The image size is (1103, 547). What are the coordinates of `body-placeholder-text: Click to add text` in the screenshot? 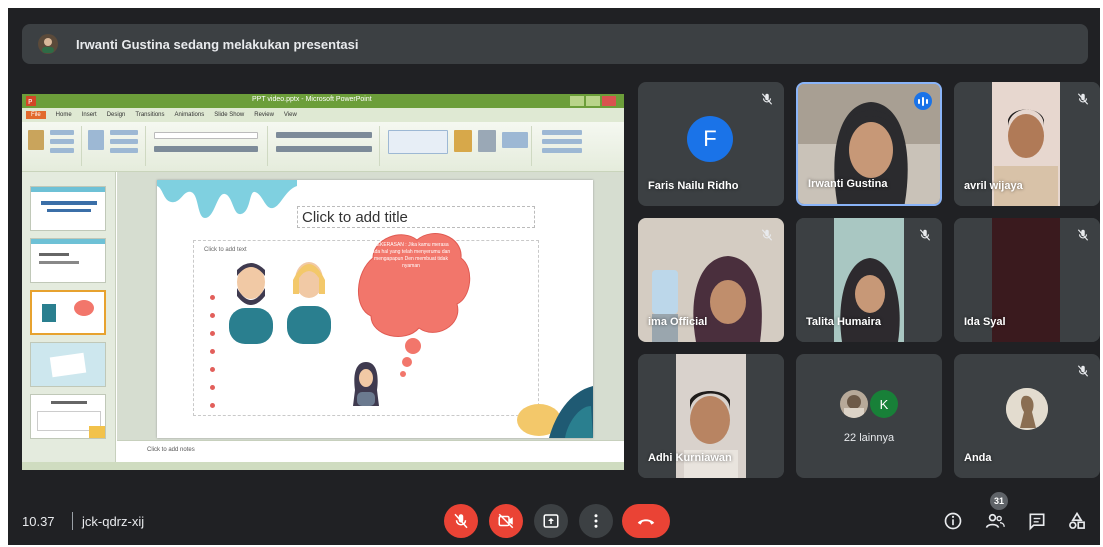 It's located at (225, 250).